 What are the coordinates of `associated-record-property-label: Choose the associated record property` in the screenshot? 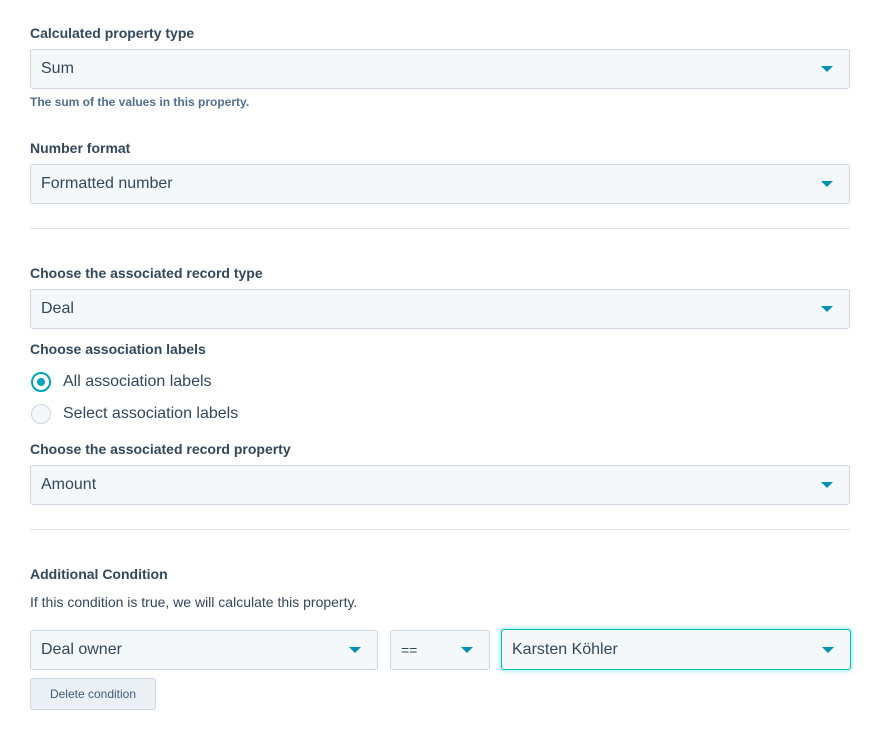 It's located at (160, 449).